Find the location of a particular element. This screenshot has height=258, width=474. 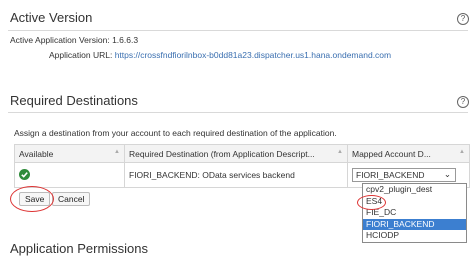

column-header-available: Available ▲ is located at coordinates (69, 153).